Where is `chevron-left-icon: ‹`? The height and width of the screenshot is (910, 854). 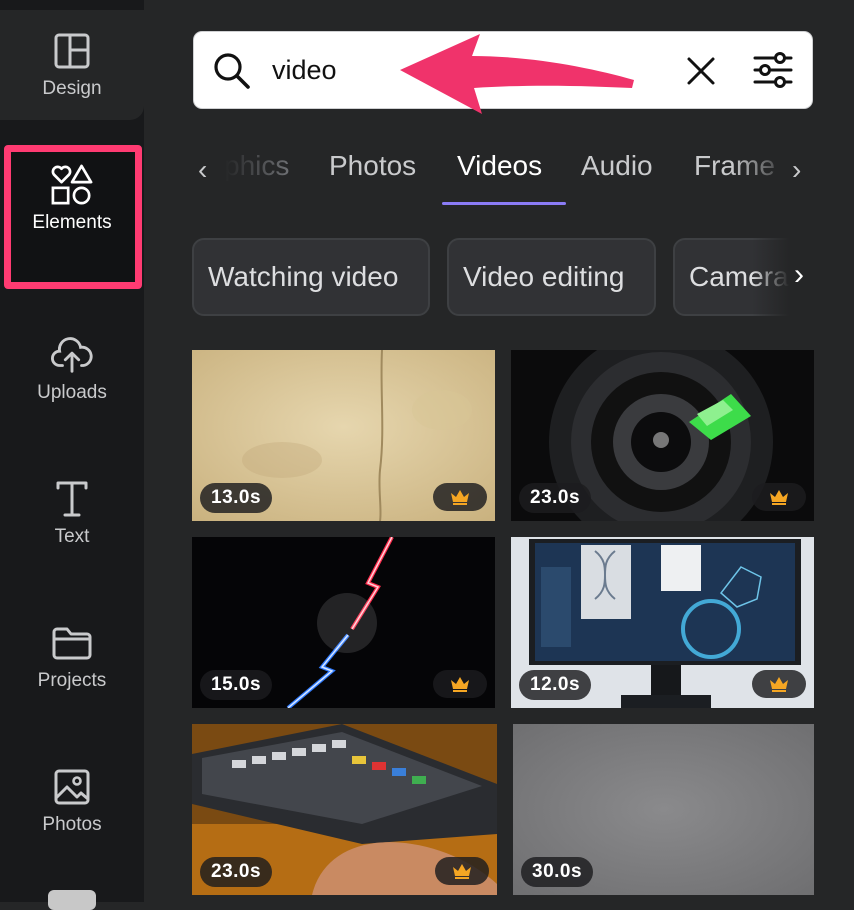
chevron-left-icon: ‹ is located at coordinates (202, 170).